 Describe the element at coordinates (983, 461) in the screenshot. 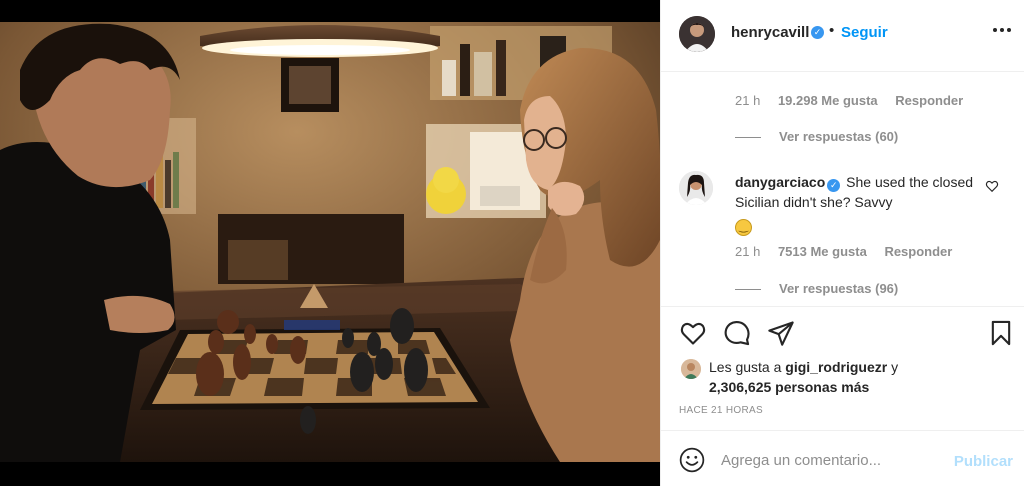

I see `publish-button: Publicar` at that location.